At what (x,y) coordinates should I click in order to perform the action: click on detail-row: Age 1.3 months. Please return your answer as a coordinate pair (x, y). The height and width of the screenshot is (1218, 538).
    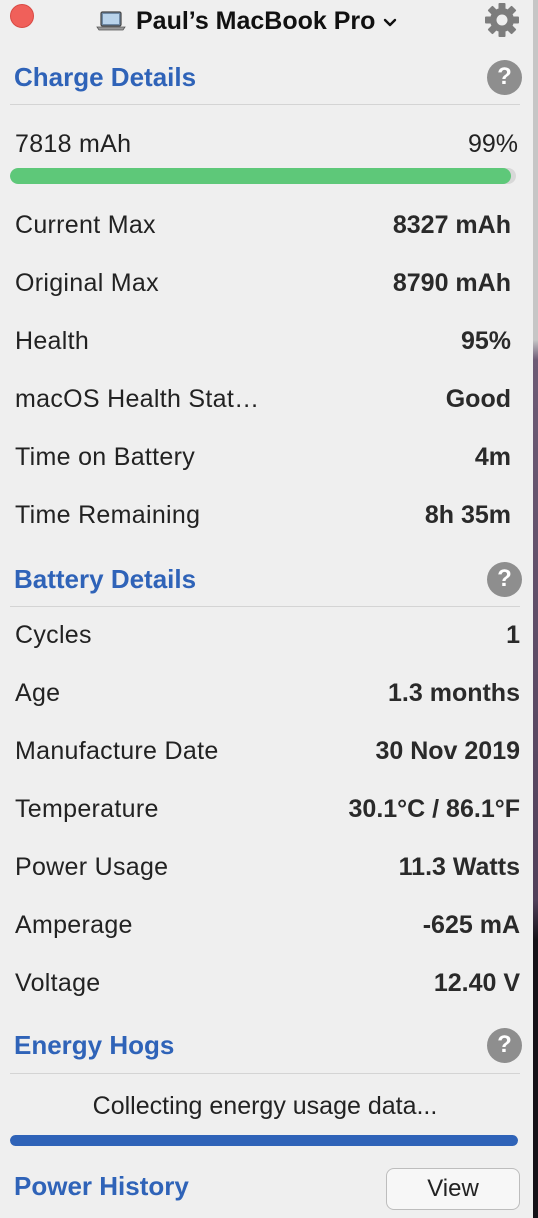
    Looking at the image, I should click on (267, 693).